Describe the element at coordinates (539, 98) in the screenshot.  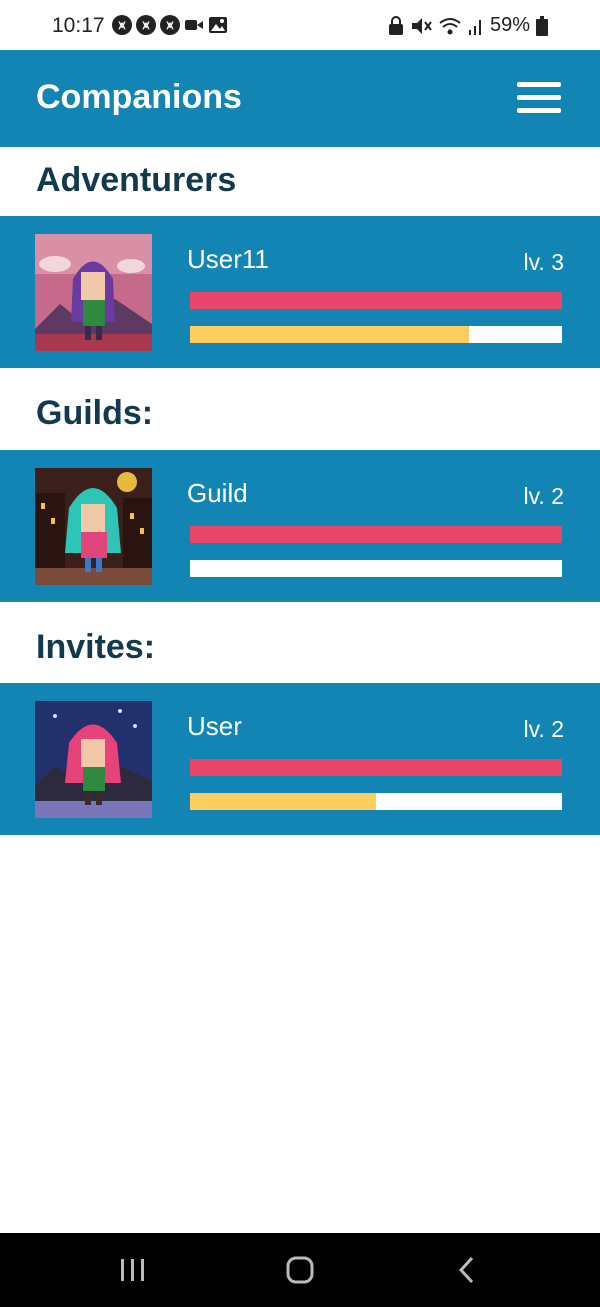
I see `hamburger-menu-icon` at that location.